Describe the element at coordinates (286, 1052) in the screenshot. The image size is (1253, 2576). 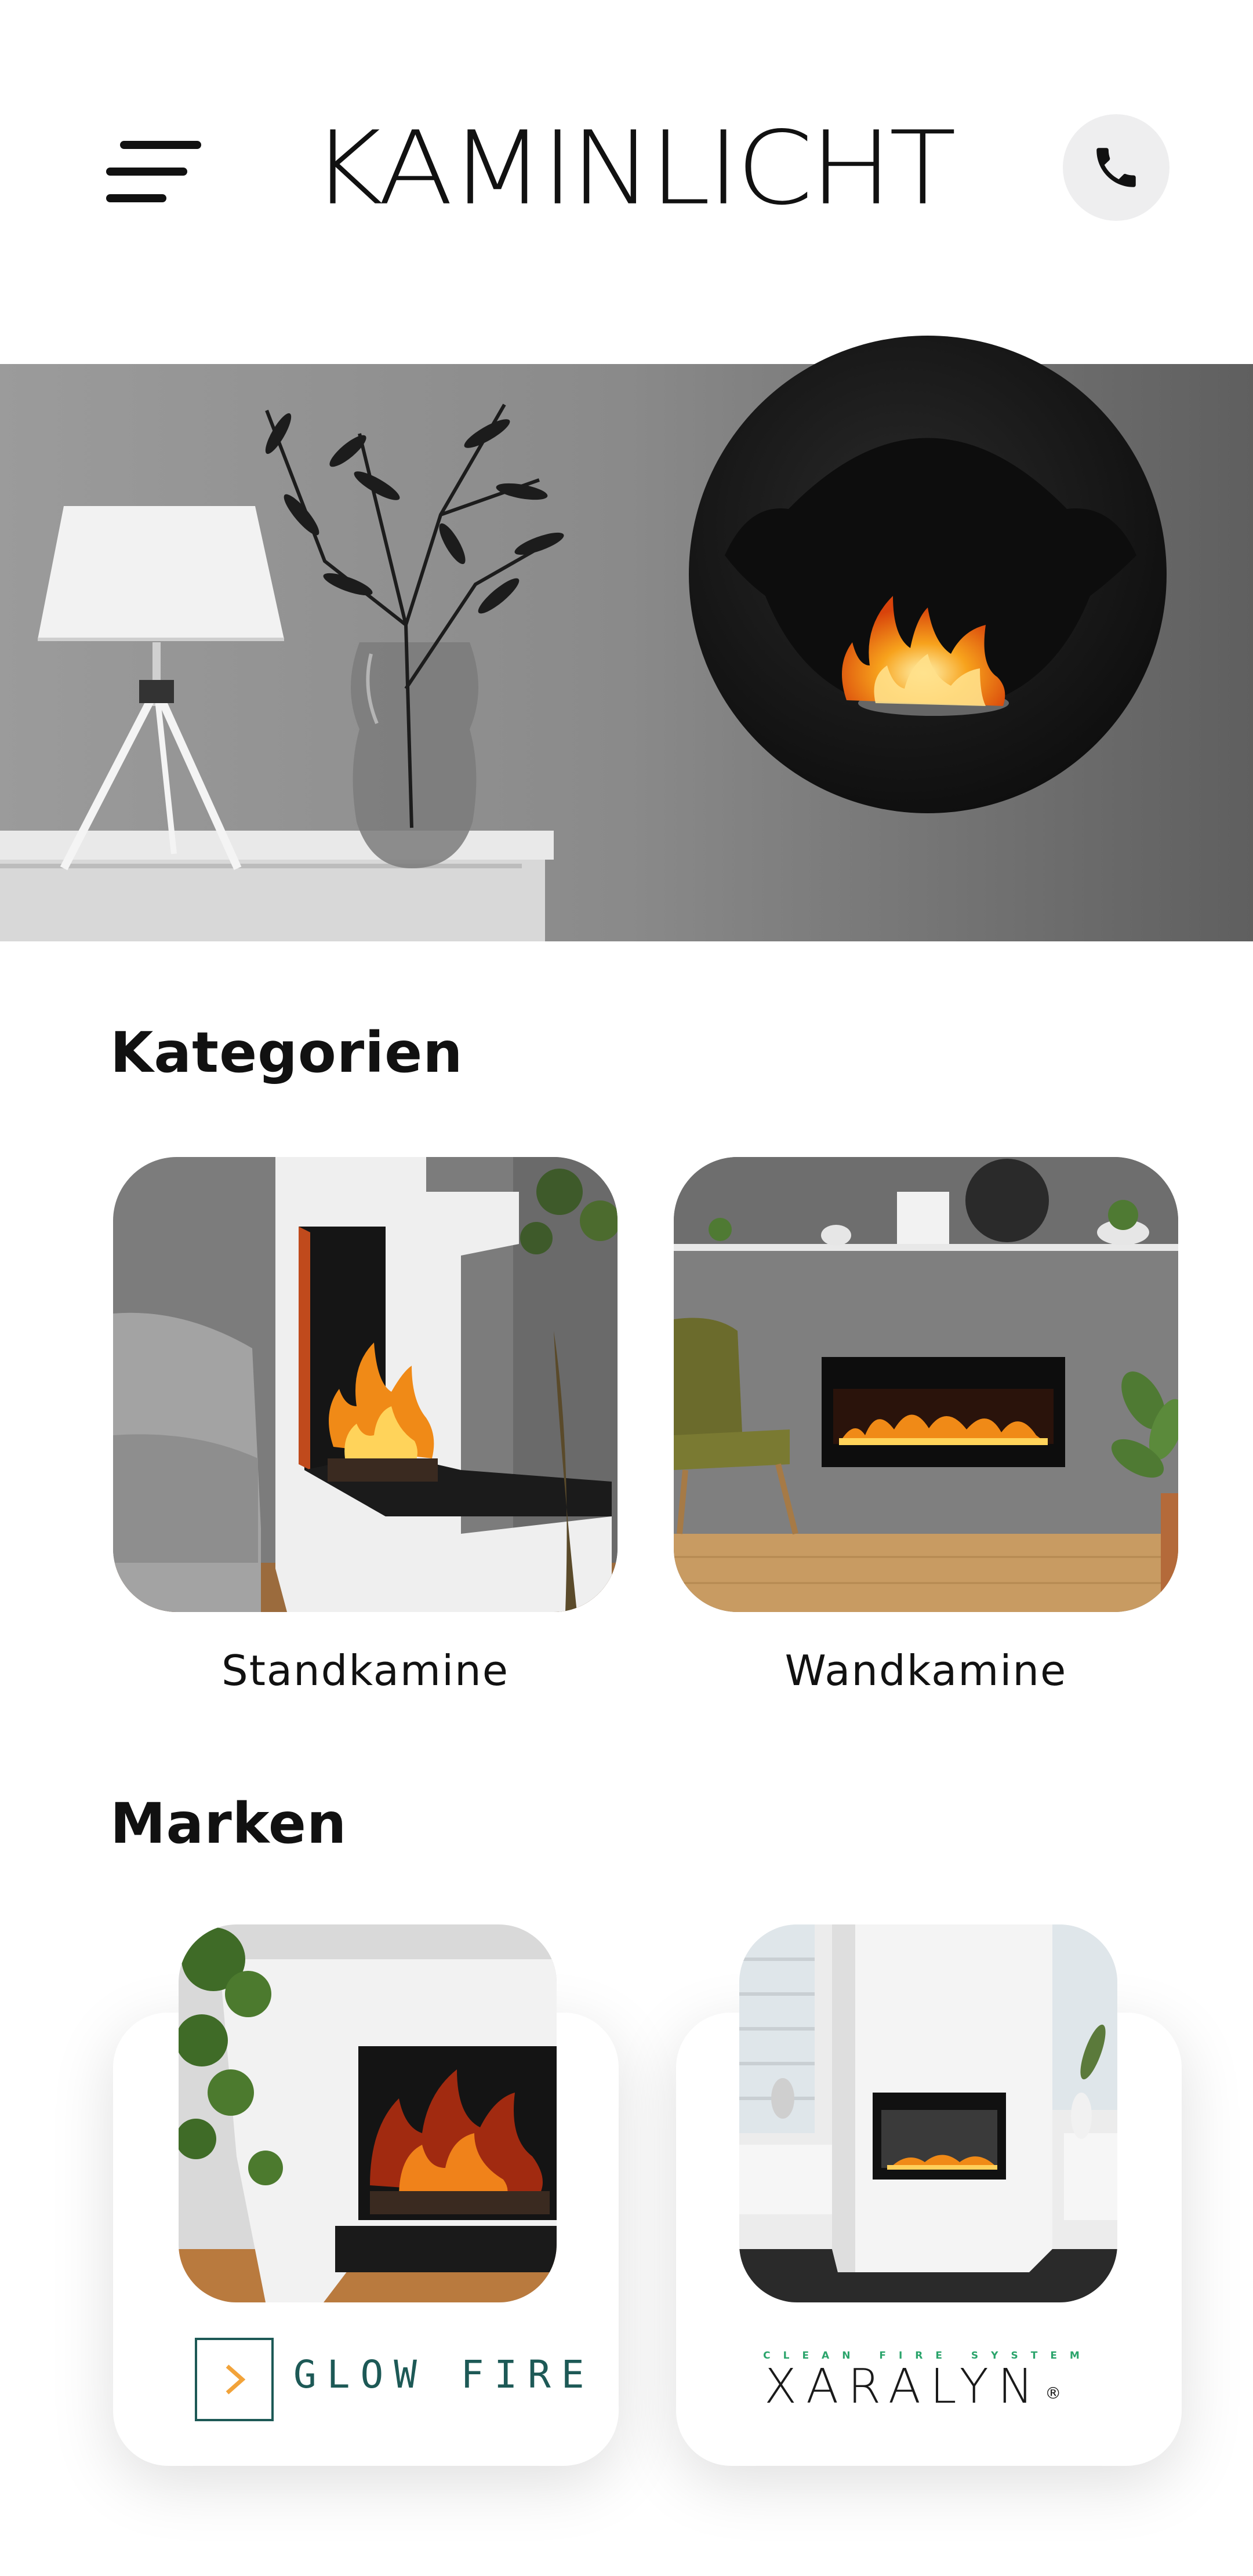
I see `categories-title: Kategorien` at that location.